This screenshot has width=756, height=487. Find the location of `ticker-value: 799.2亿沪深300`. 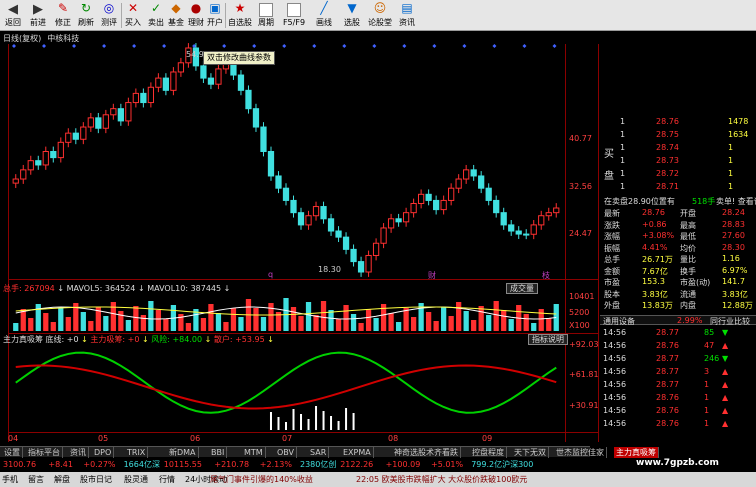

ticker-value: 799.2亿沪深300 is located at coordinates (502, 464).